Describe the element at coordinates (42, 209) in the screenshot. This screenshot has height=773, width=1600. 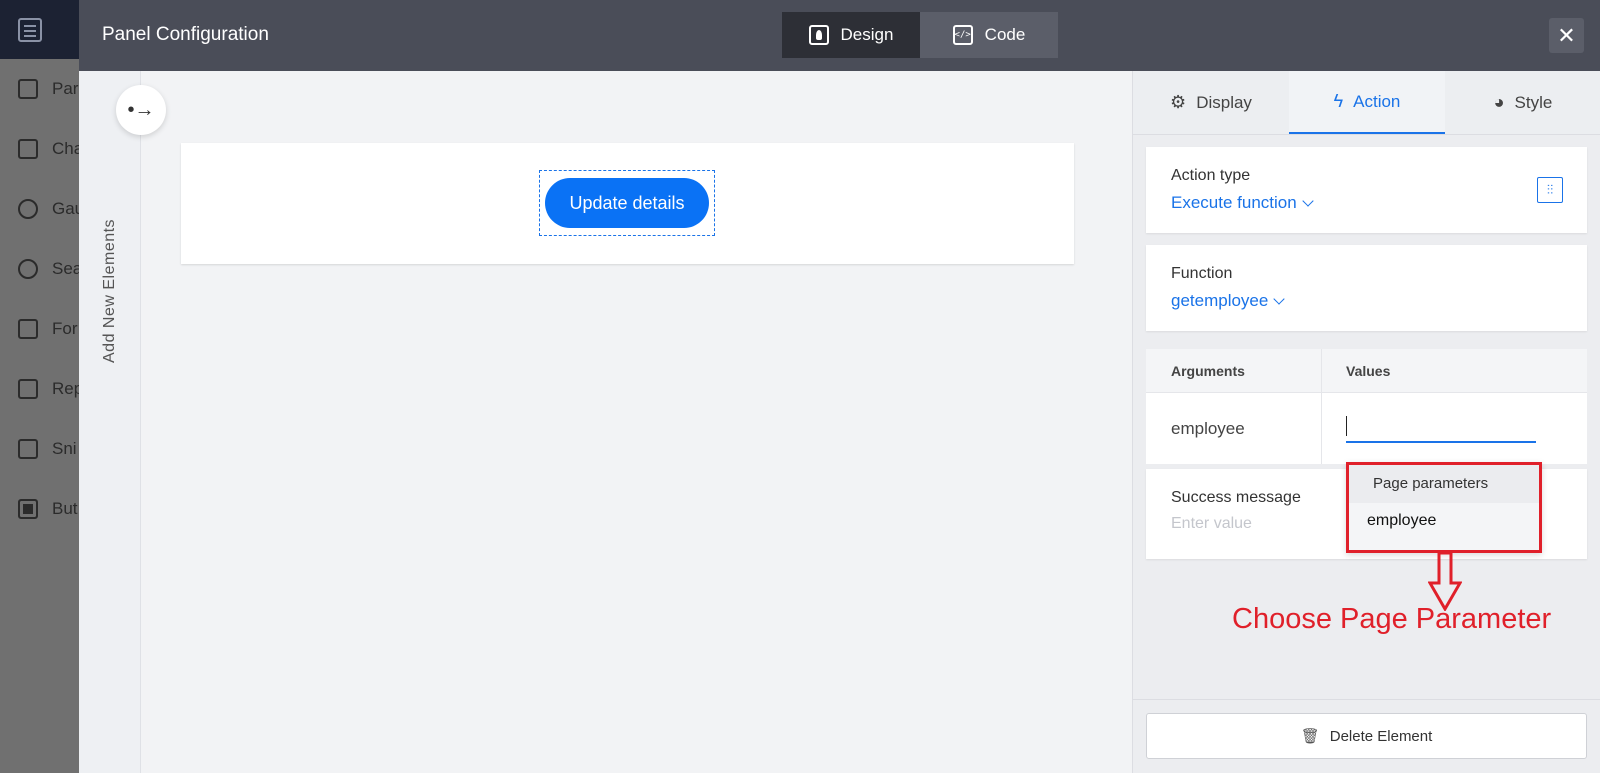
I see `bg-sidebar-item: Gau` at that location.